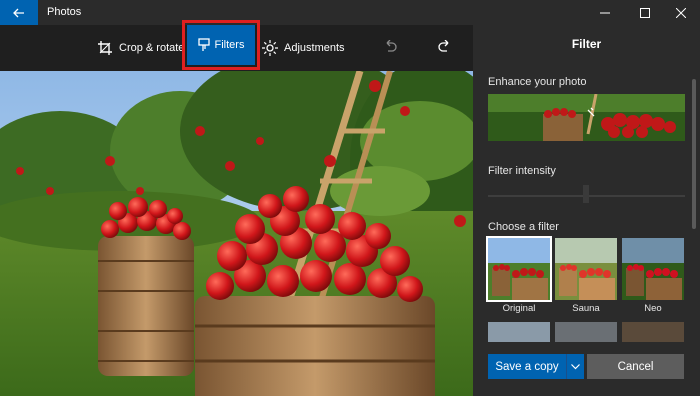 Image resolution: width=700 pixels, height=396 pixels. What do you see at coordinates (229, 45) in the screenshot?
I see `filters-label: Filters` at bounding box center [229, 45].